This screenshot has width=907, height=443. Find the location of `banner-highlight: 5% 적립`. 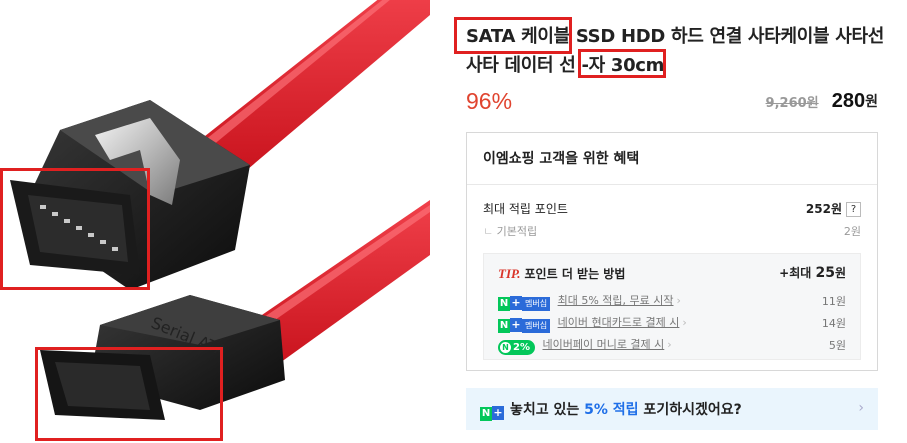

banner-highlight: 5% 적립 is located at coordinates (611, 410).